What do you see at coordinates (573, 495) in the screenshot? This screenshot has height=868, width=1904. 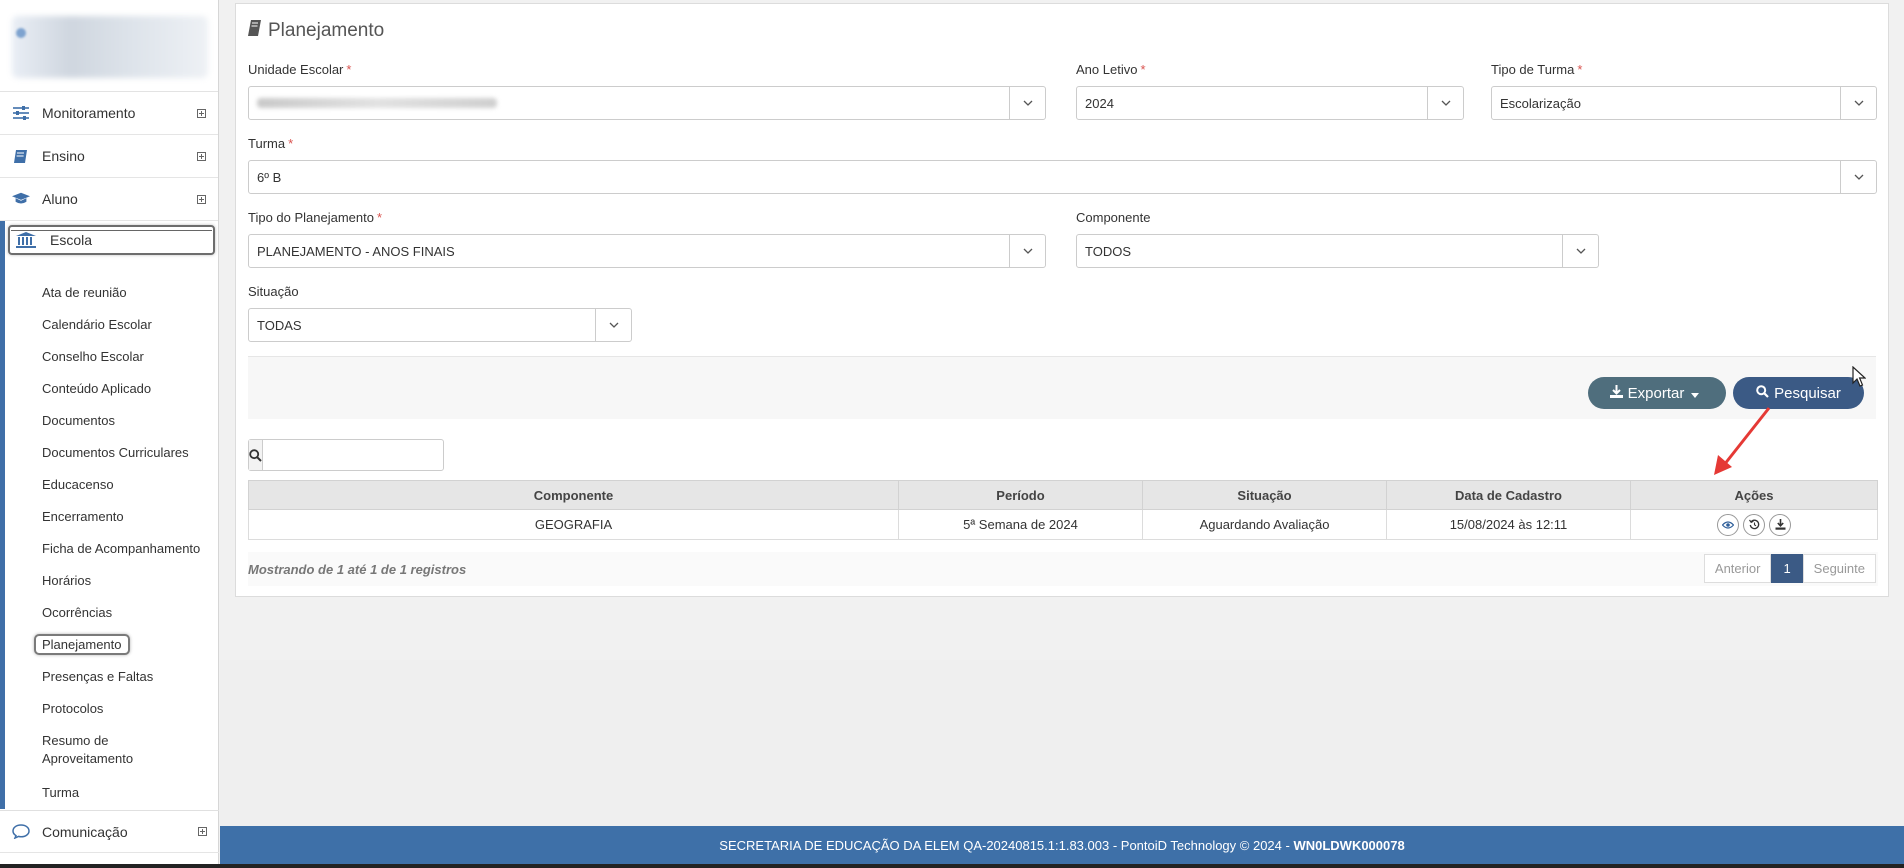 I see `col-componente: Componente` at bounding box center [573, 495].